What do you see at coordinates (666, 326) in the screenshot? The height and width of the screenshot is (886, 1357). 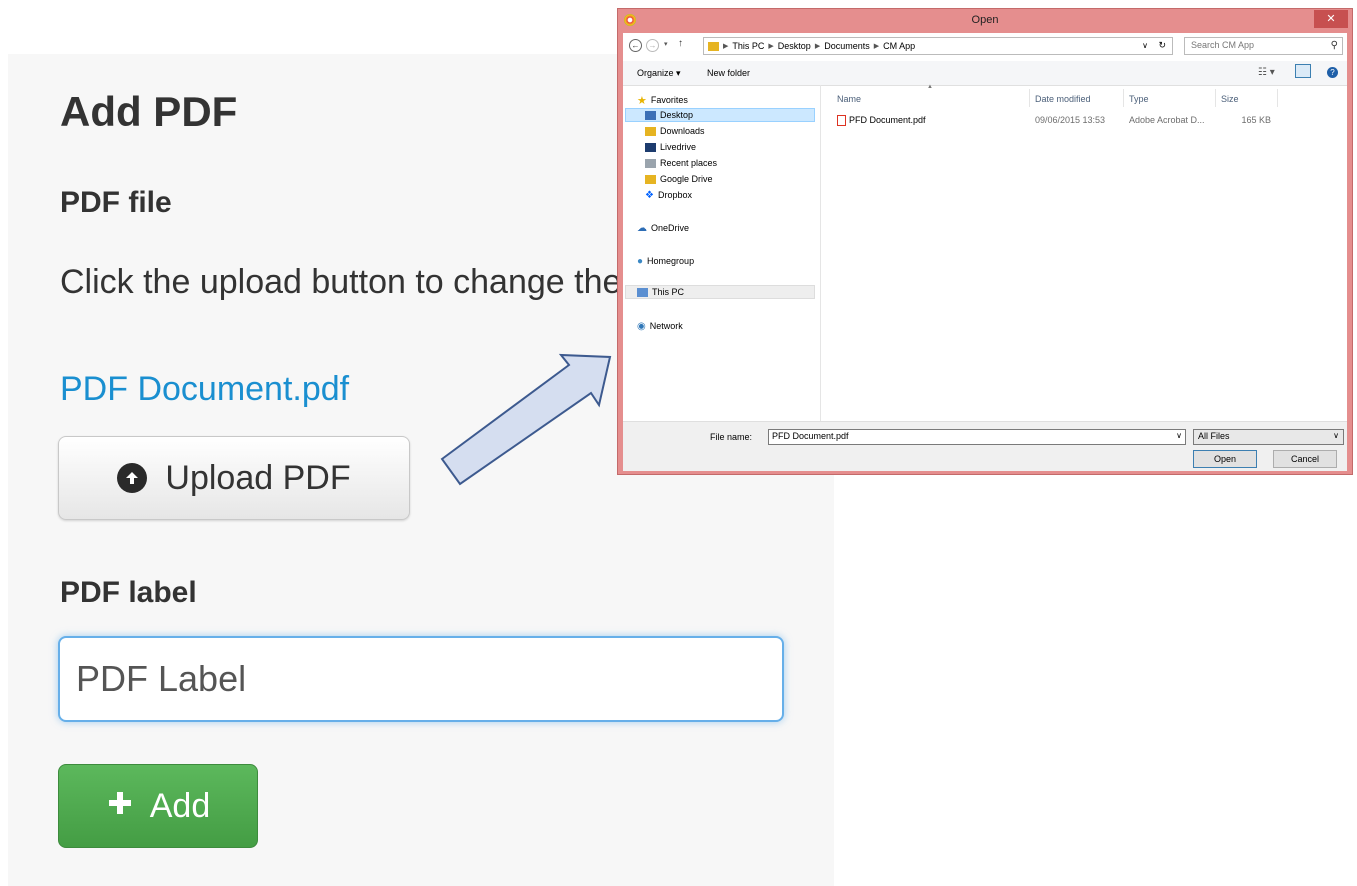 I see `nav-network-label: Network` at bounding box center [666, 326].